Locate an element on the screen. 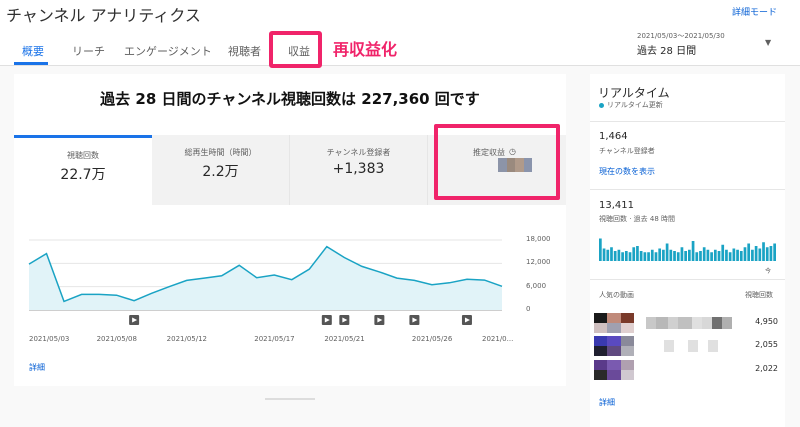  realtime-title: リアルタイム is located at coordinates (634, 93).